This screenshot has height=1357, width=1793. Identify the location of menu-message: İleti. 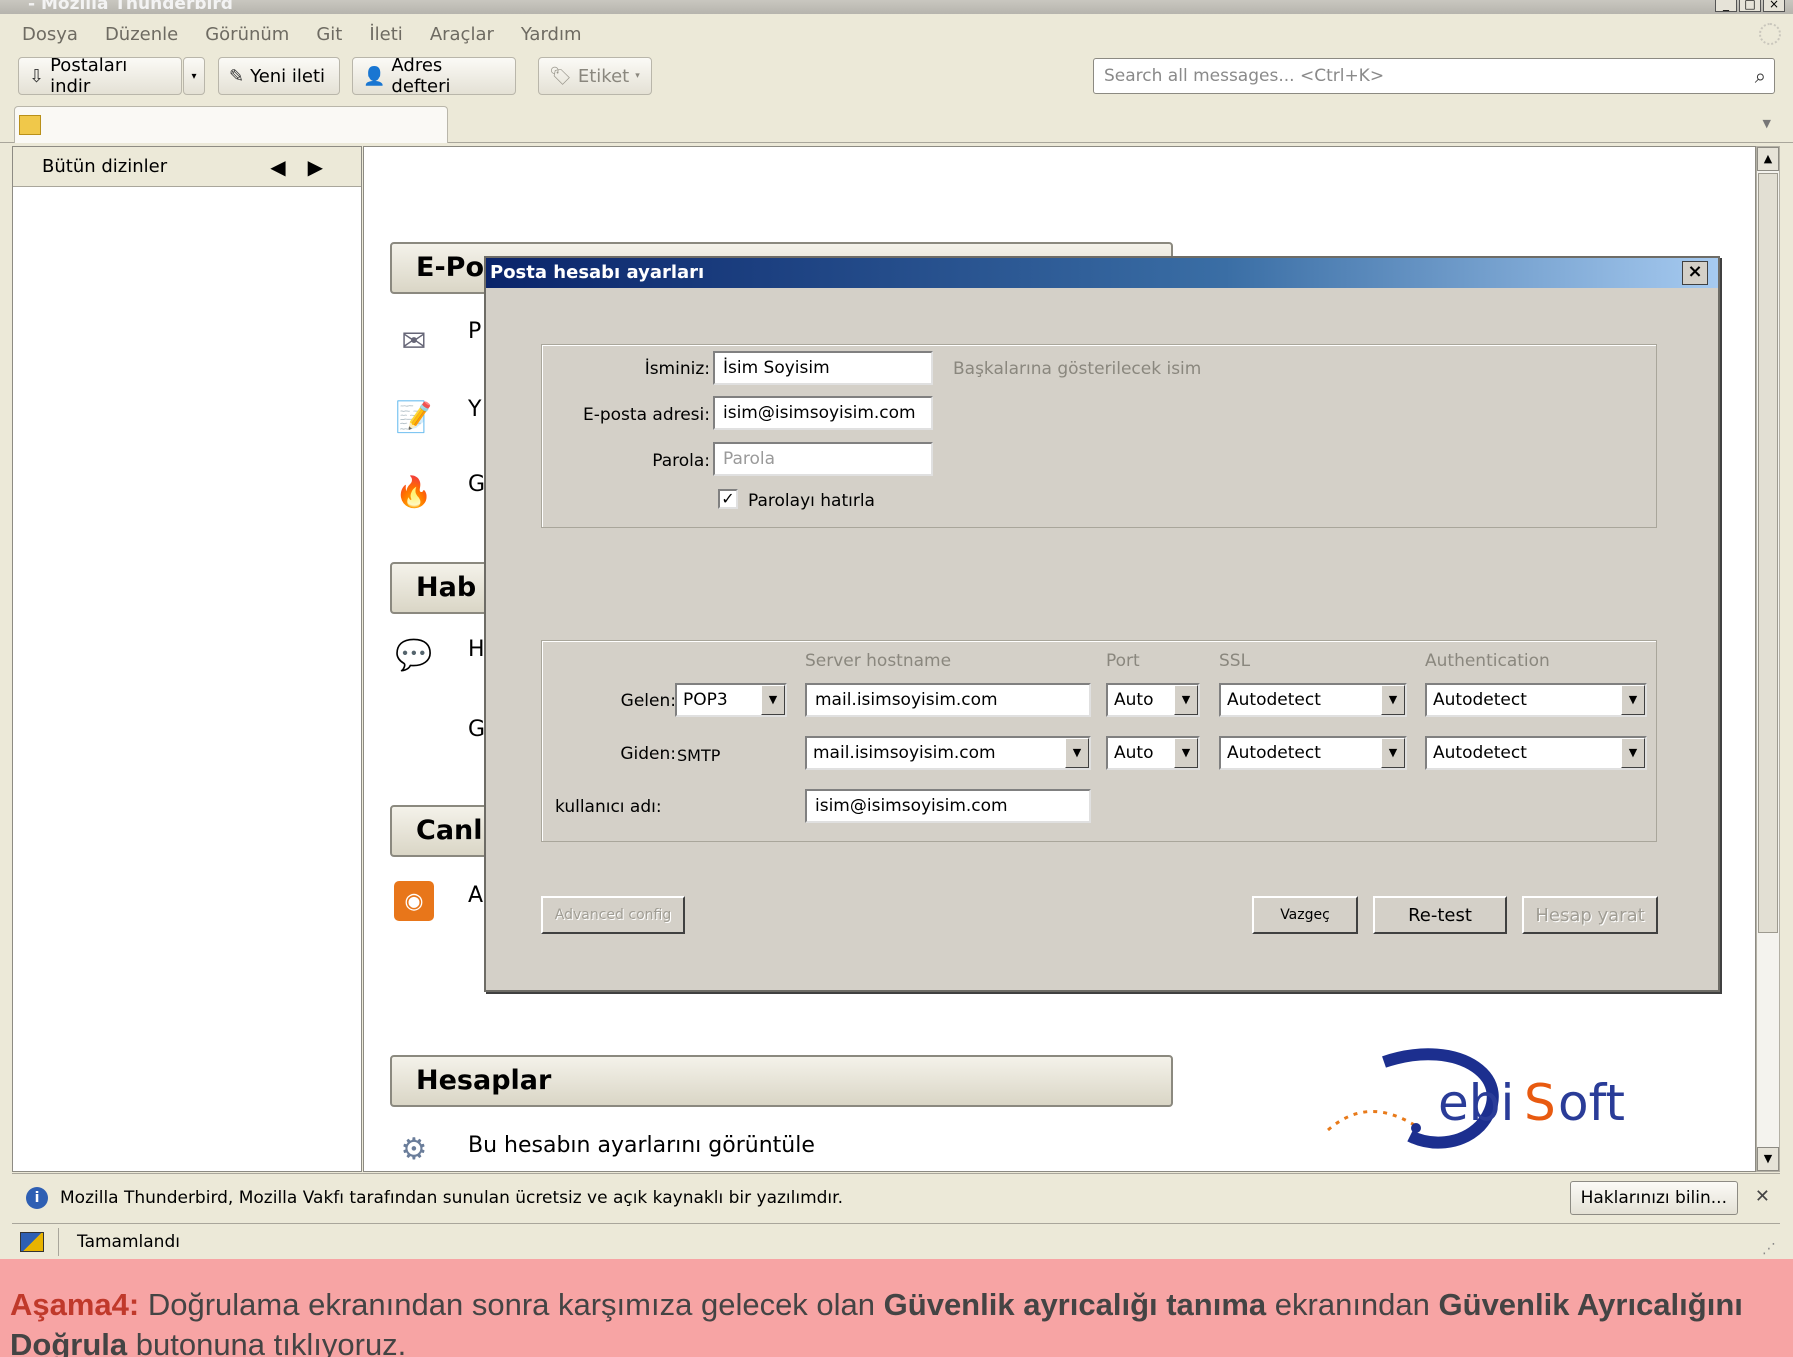
(385, 34).